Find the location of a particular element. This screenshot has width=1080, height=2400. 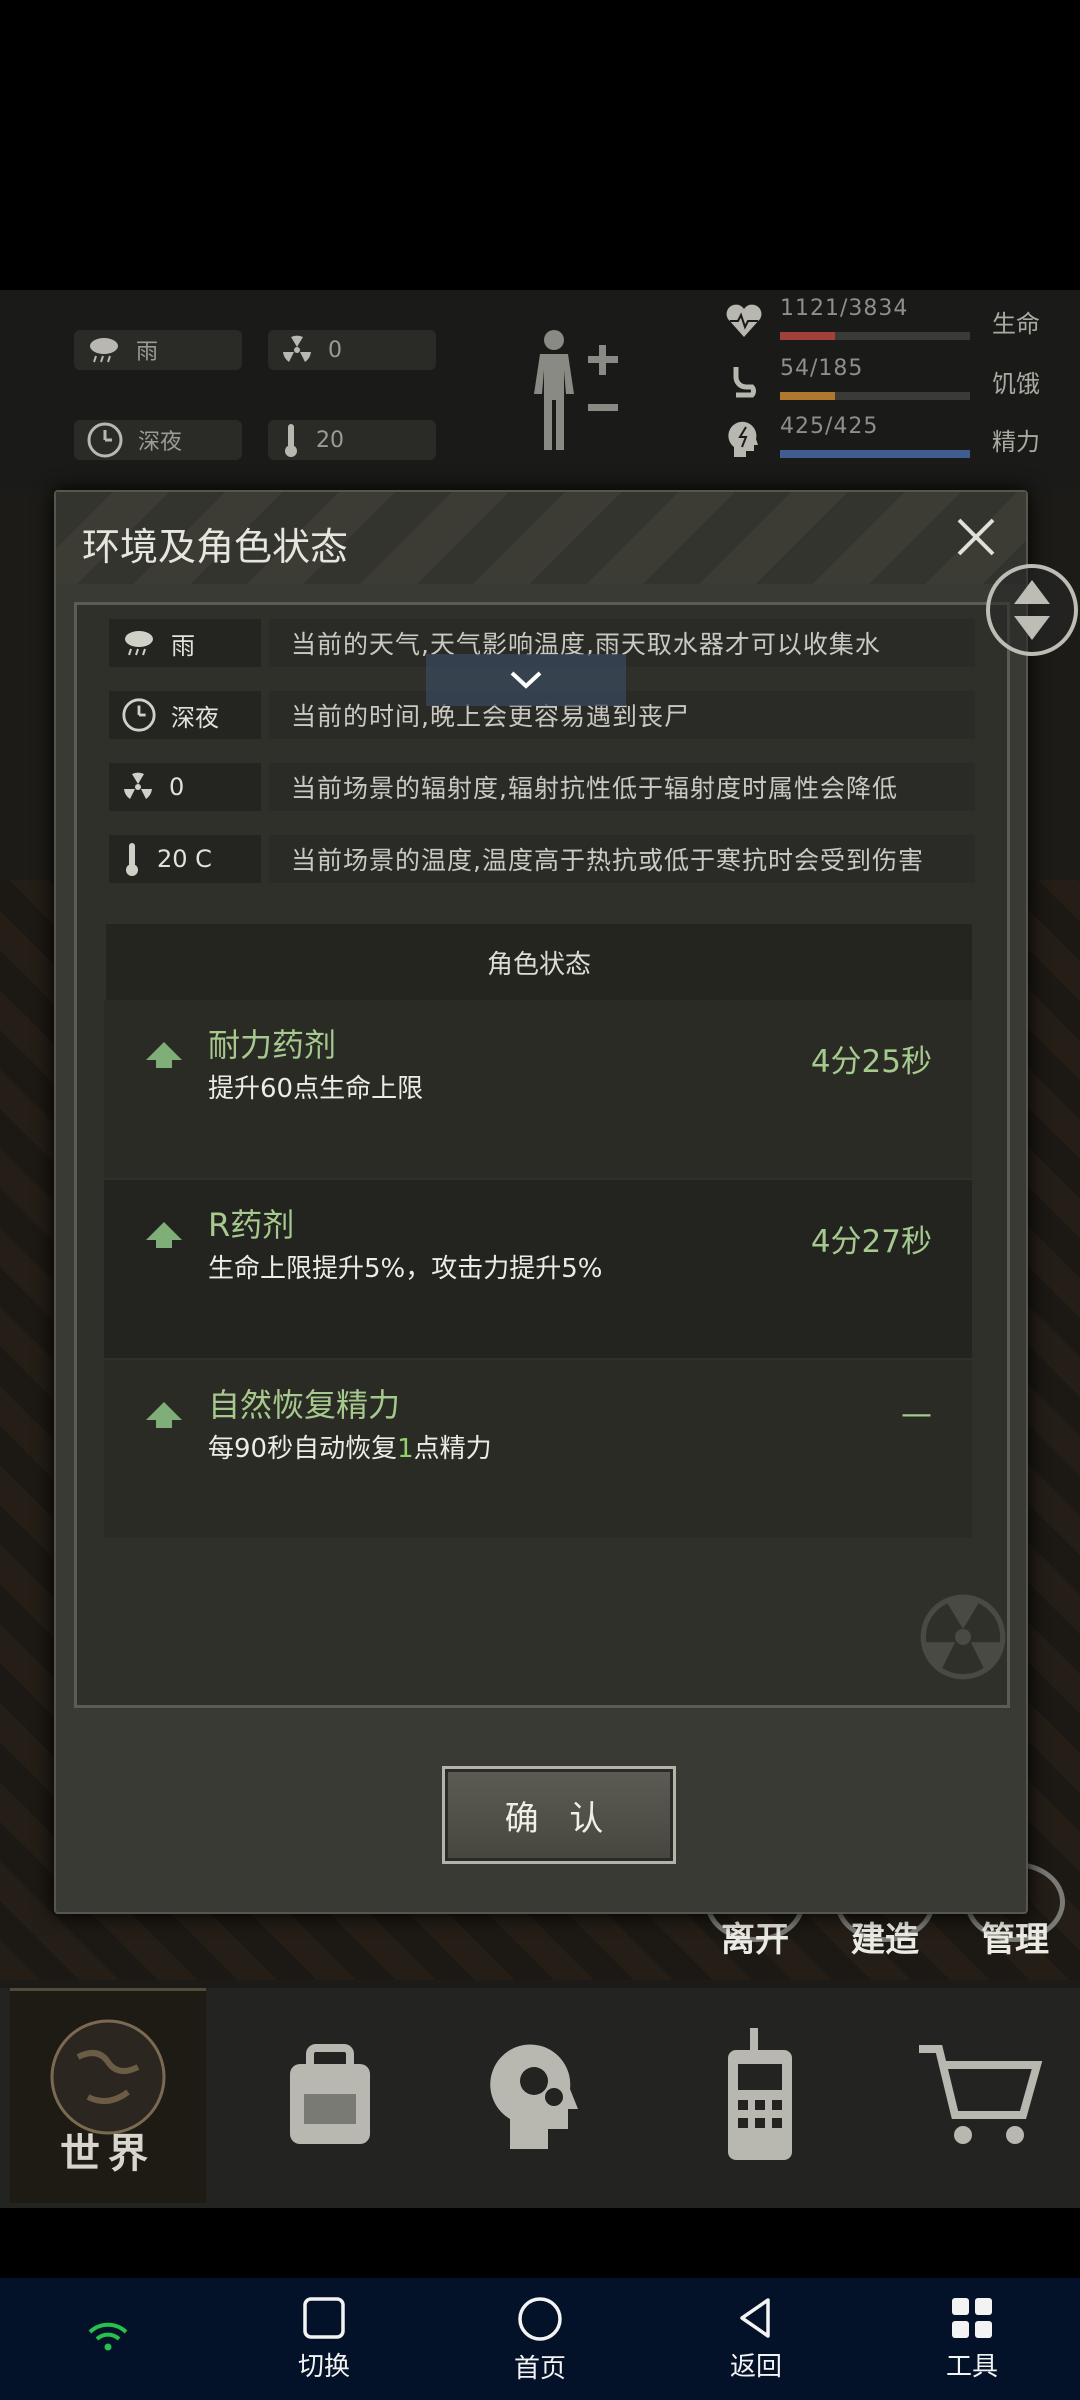

tab-shop is located at coordinates (980, 2094).